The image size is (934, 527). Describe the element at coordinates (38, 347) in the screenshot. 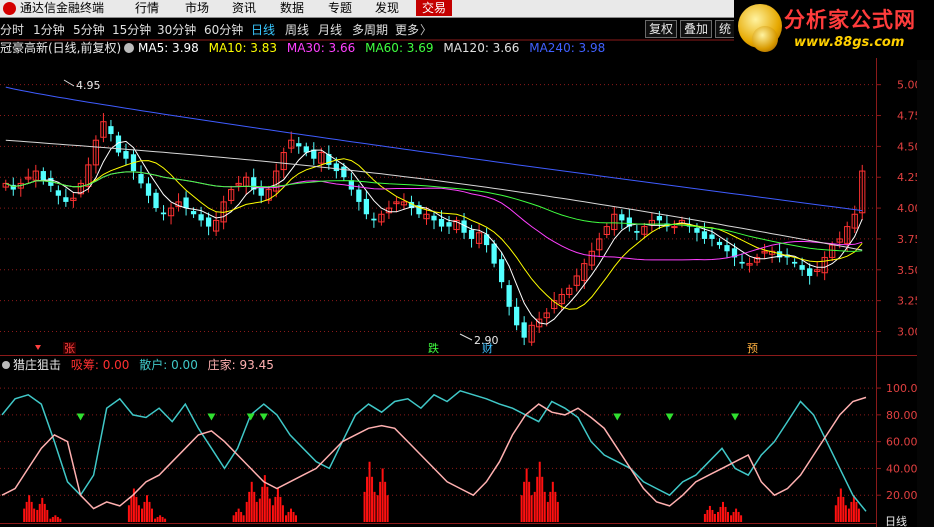

I see `event-arrow-icon` at that location.